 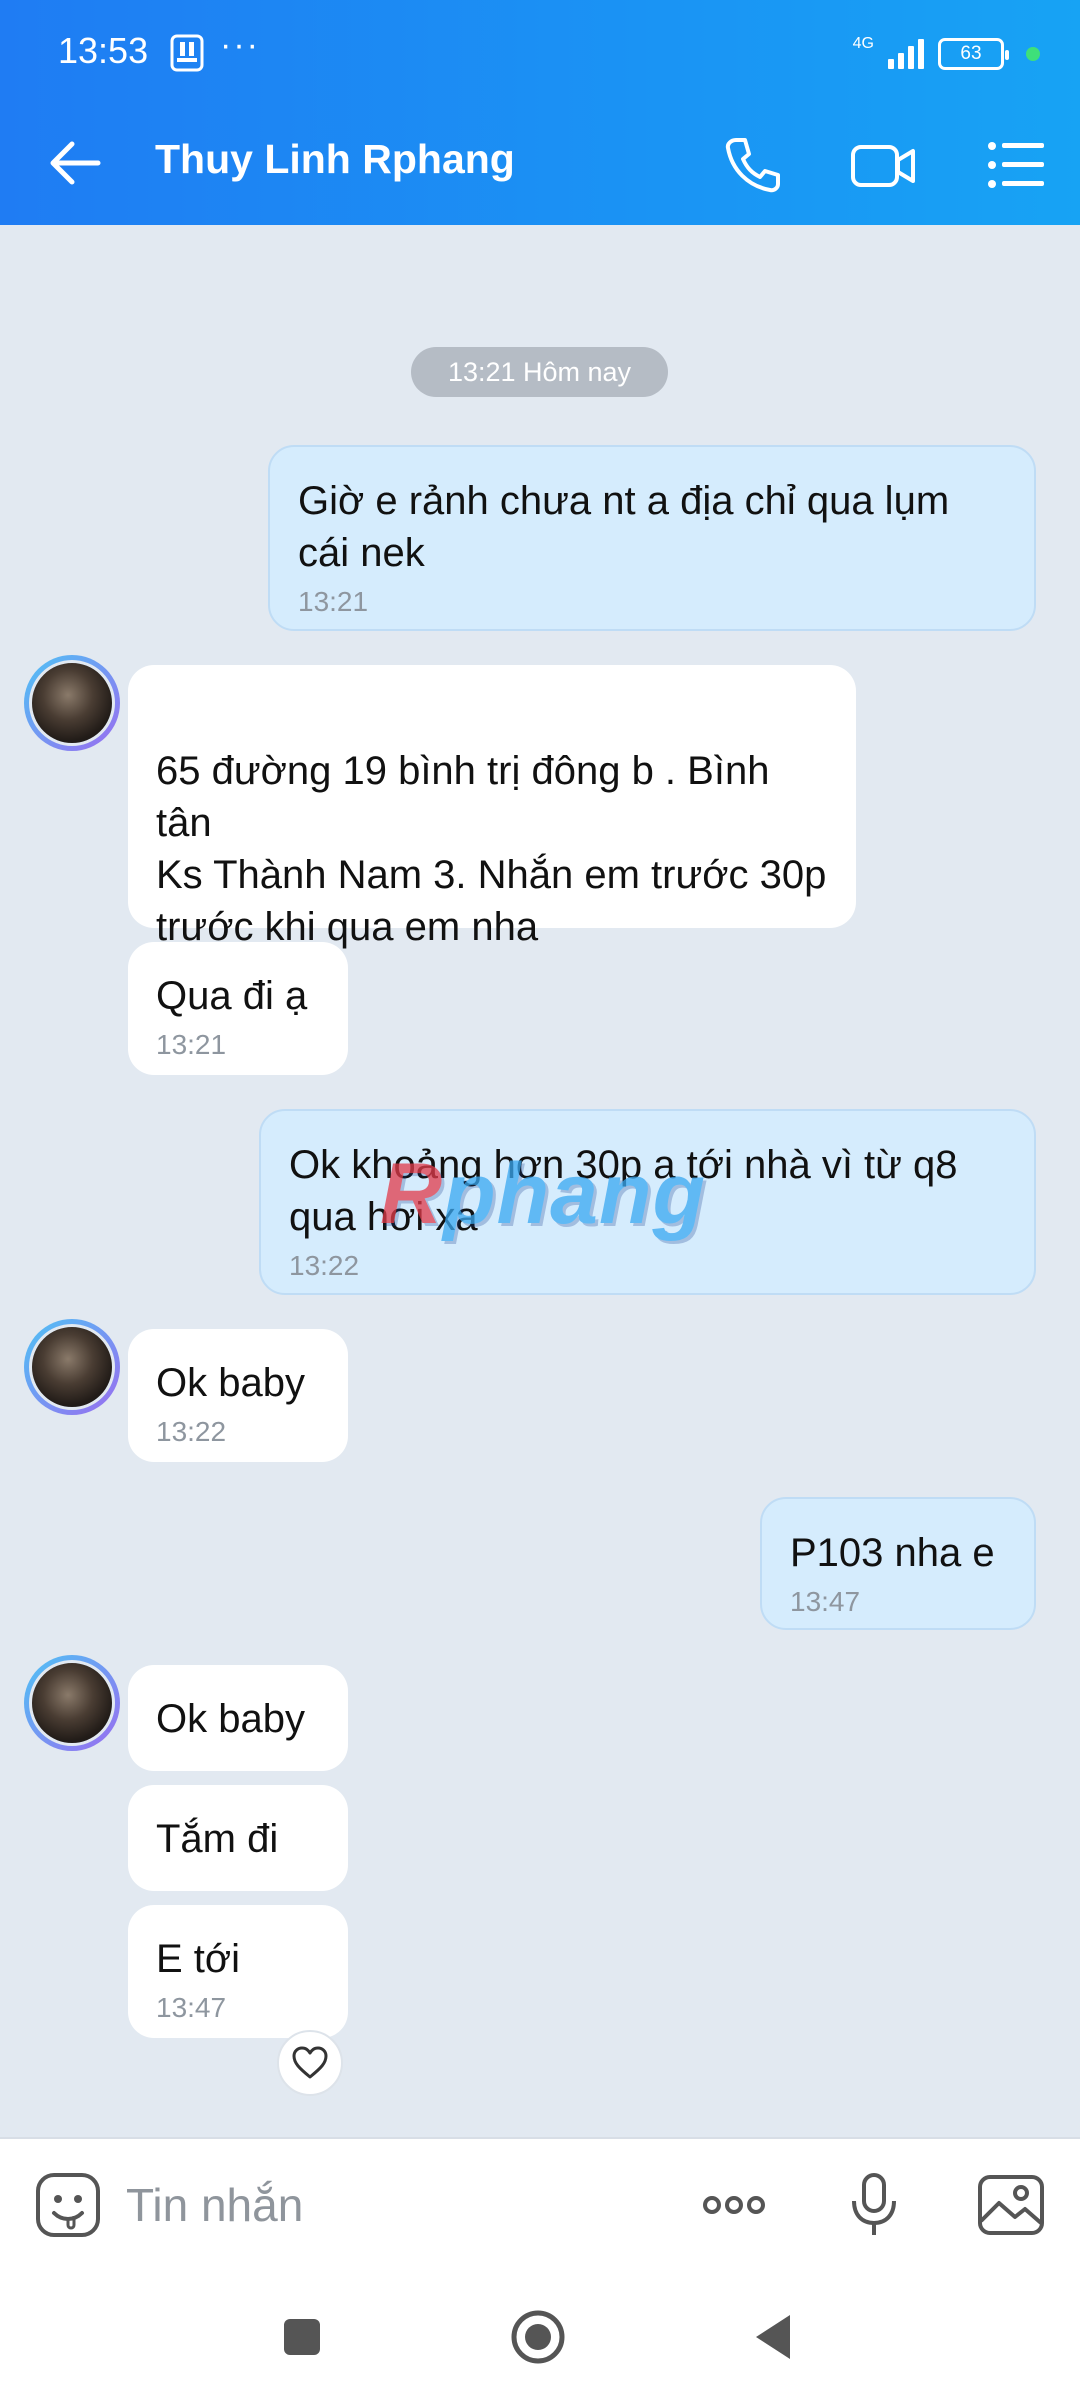 I want to click on battery-level: 63, so click(x=971, y=53).